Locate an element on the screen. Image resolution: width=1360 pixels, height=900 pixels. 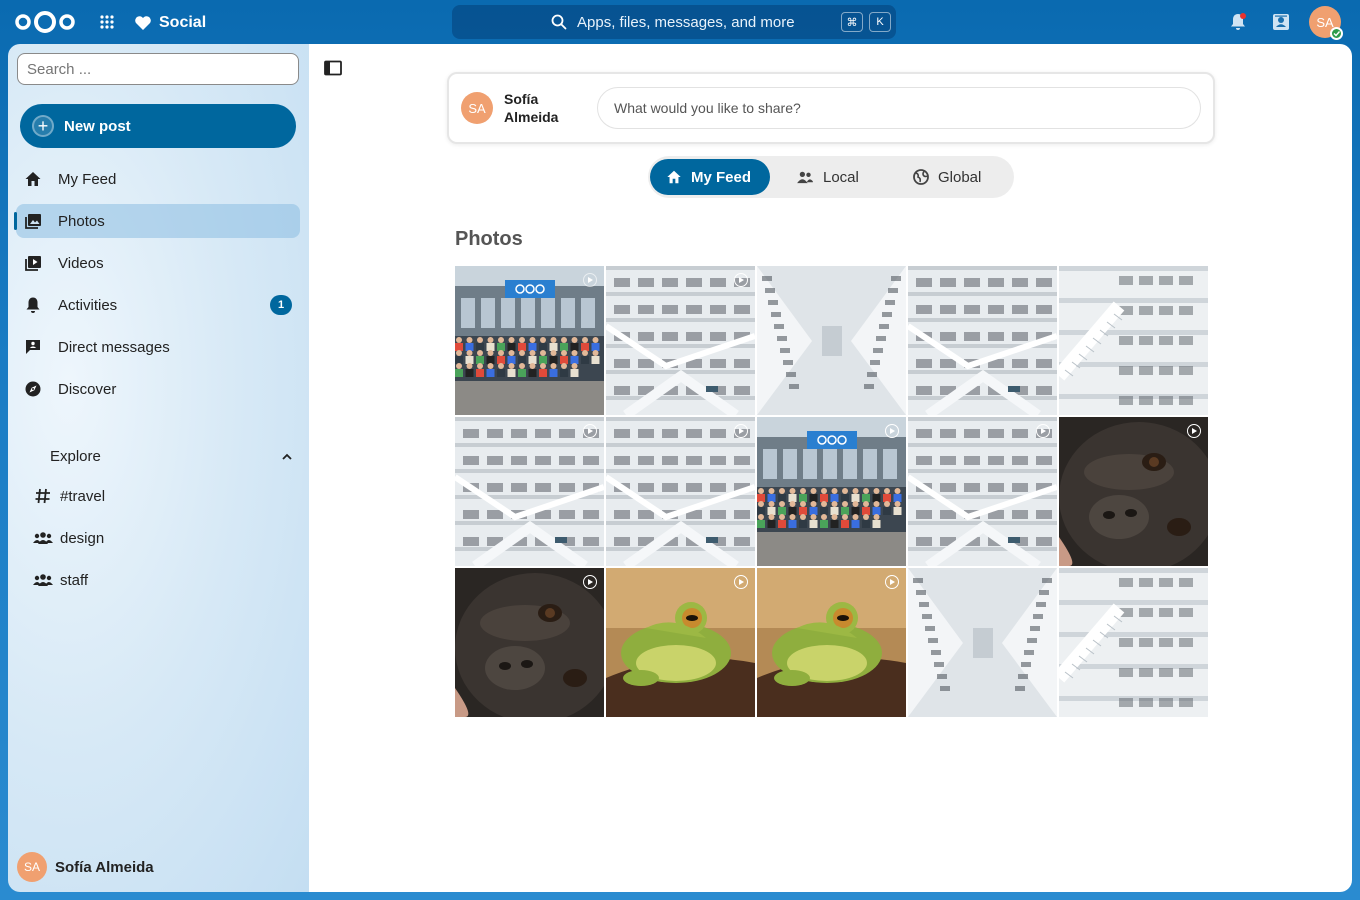
current-app: Social is located at coordinates (170, 23).